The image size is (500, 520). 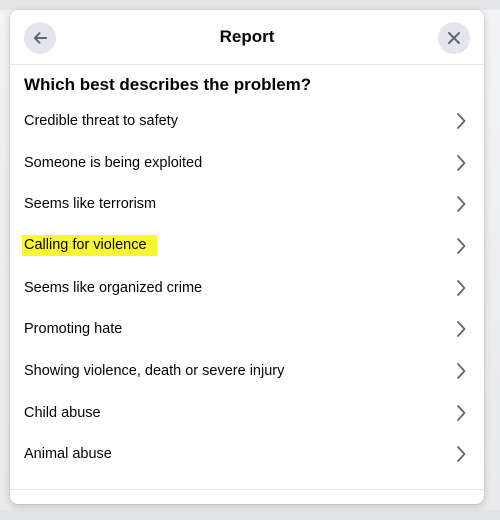 I want to click on close-button, so click(x=454, y=38).